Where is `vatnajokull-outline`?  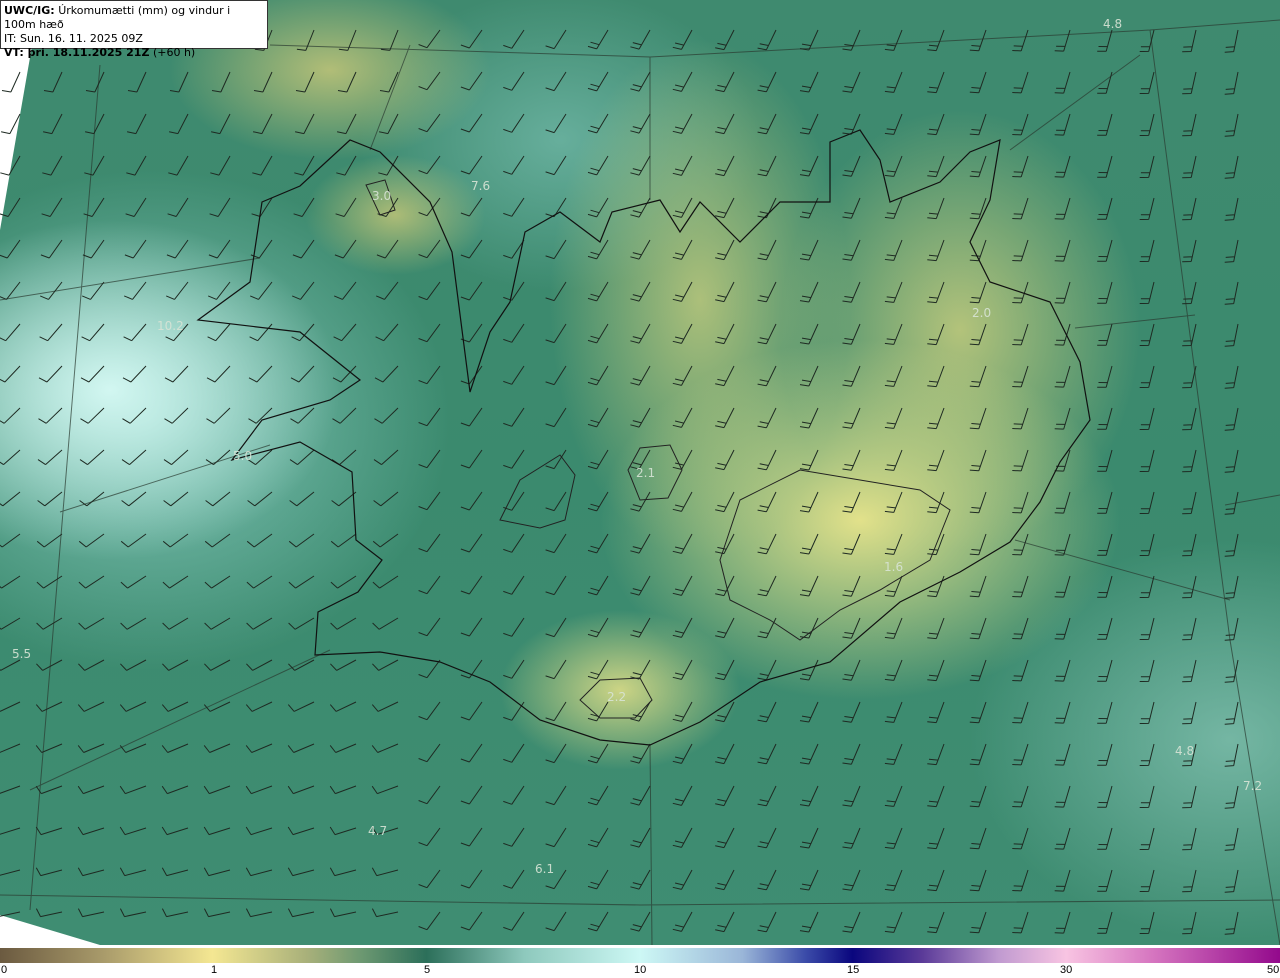 vatnajokull-outline is located at coordinates (835, 555).